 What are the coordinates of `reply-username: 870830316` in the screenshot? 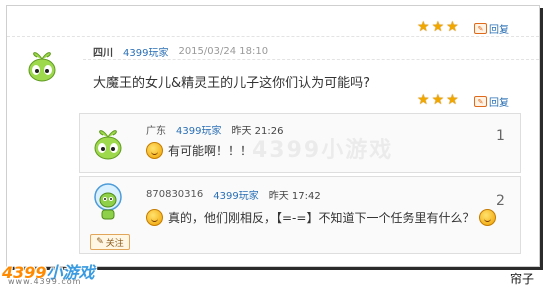 It's located at (174, 194).